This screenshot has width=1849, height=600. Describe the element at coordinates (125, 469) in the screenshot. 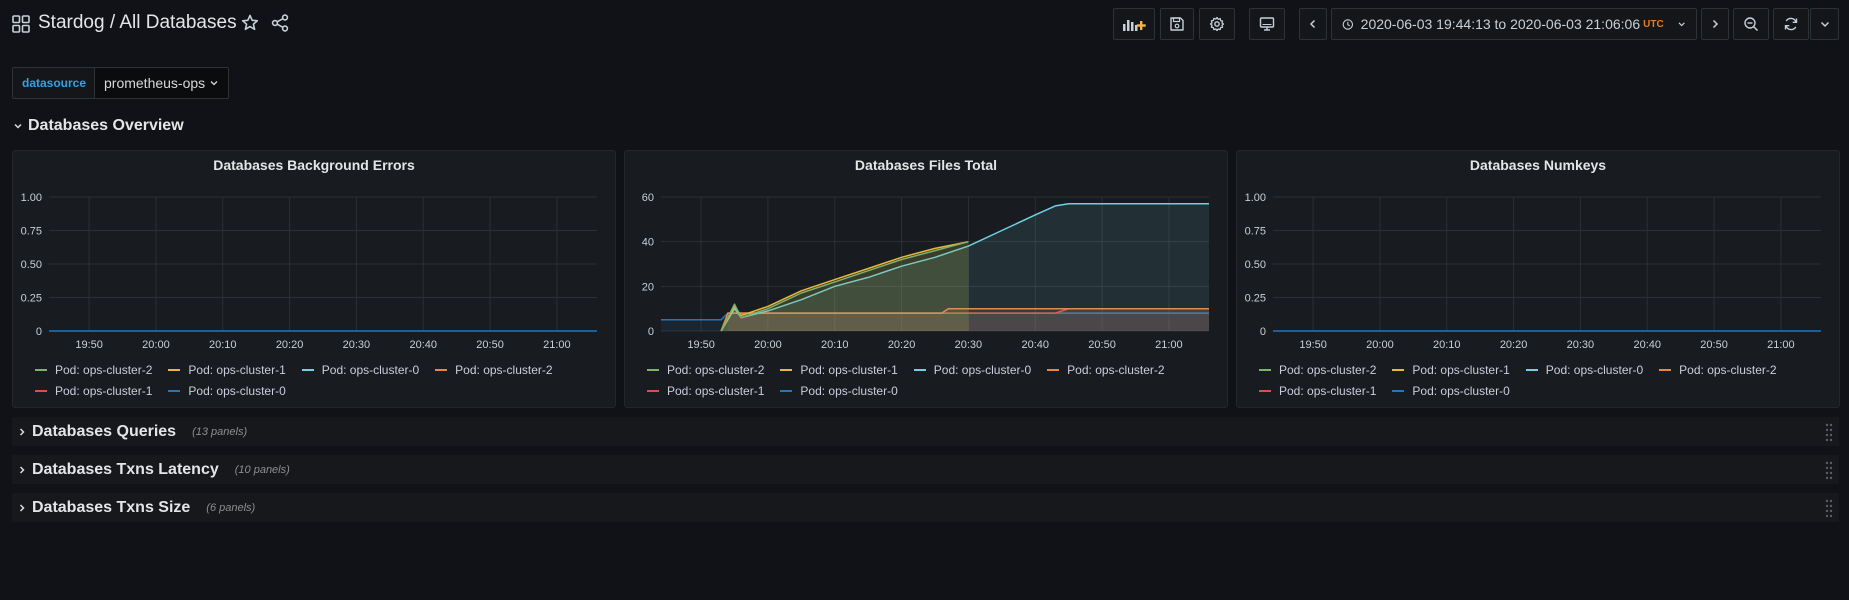

I see `row-title: Databases Txns Latency` at that location.